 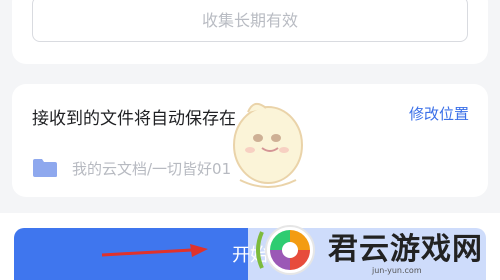 I want to click on folder-row: 我的云文档/一切皆好01, so click(x=131, y=168).